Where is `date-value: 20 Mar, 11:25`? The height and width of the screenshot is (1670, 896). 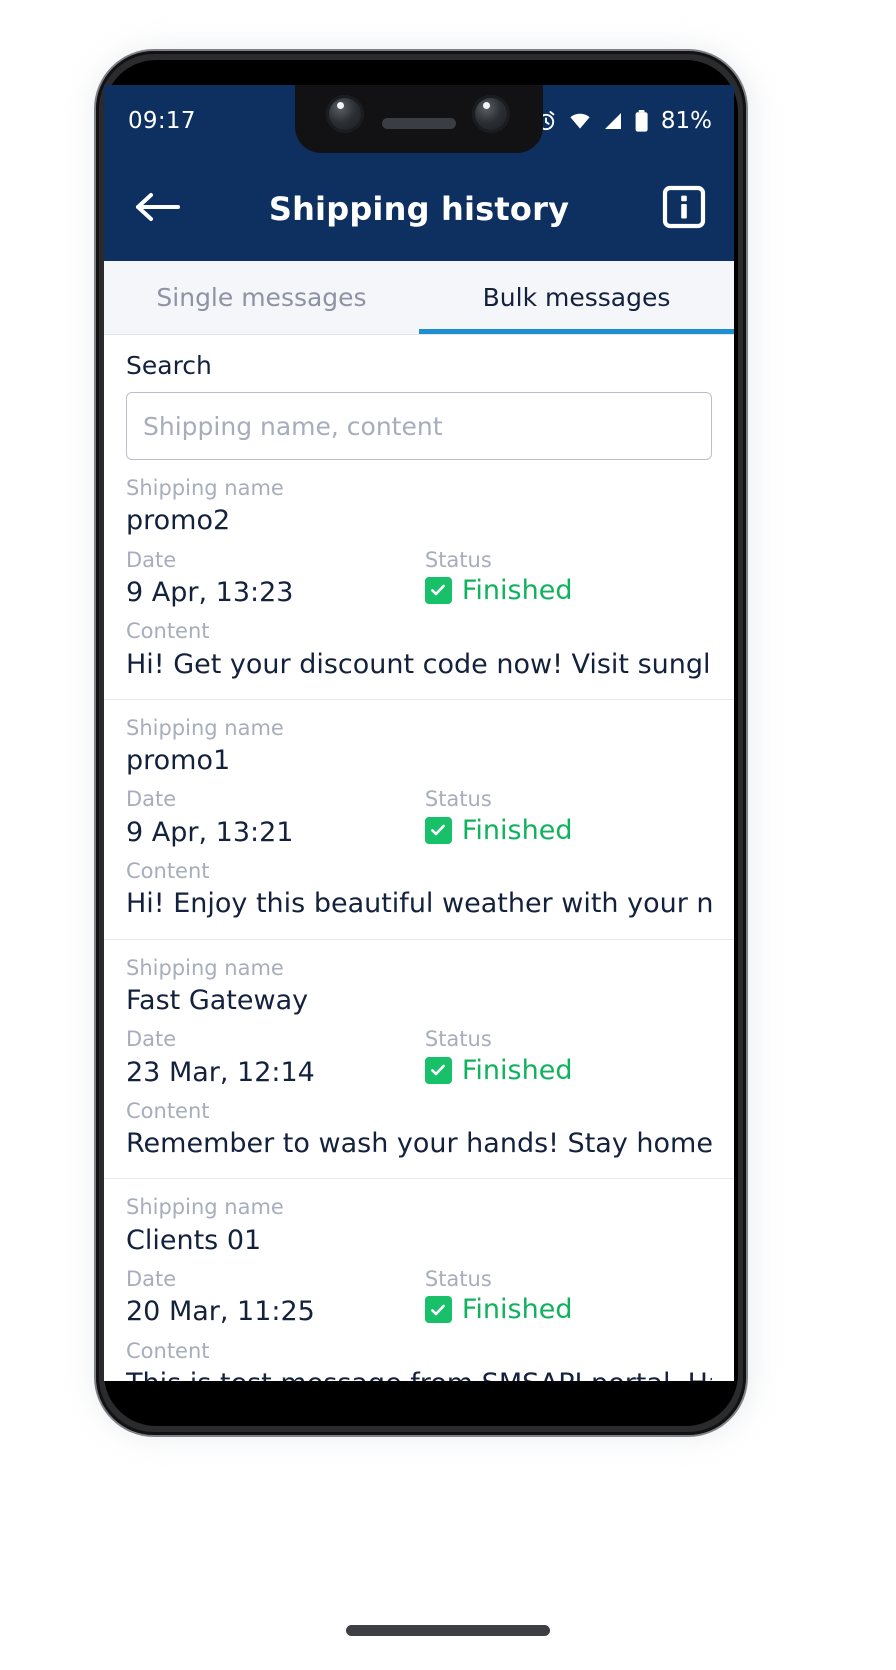
date-value: 20 Mar, 11:25 is located at coordinates (220, 1312).